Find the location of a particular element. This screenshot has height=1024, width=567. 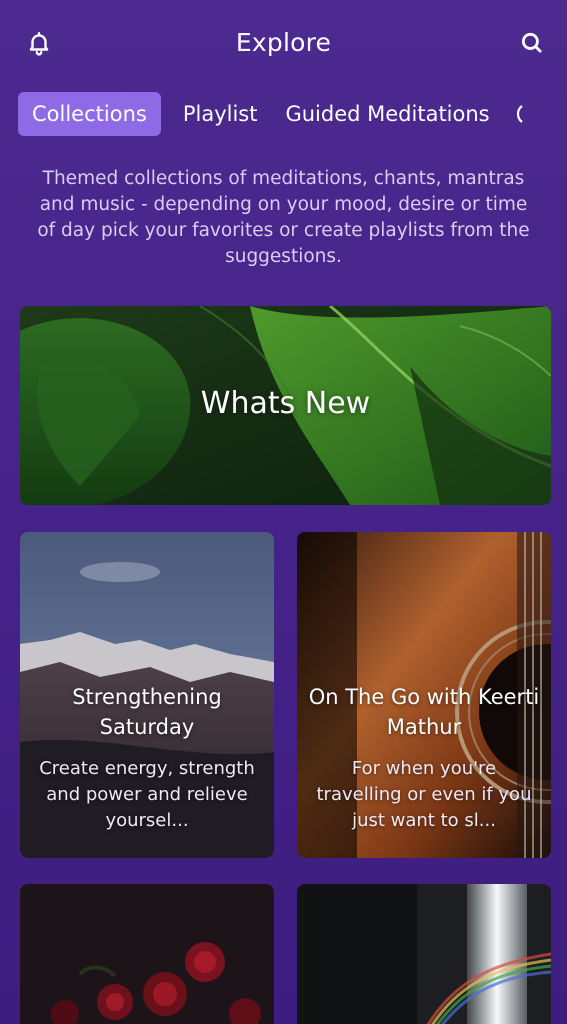

page-title: Explore is located at coordinates (283, 42).